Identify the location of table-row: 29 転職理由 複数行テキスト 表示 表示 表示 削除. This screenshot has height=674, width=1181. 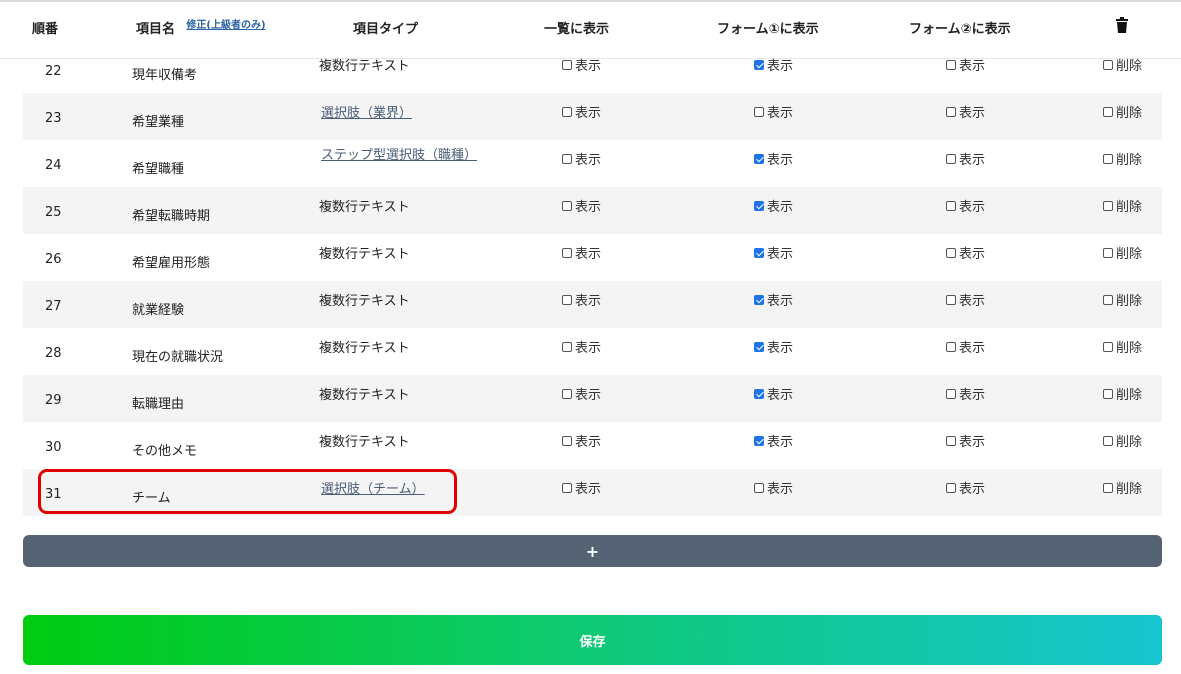
(592, 398).